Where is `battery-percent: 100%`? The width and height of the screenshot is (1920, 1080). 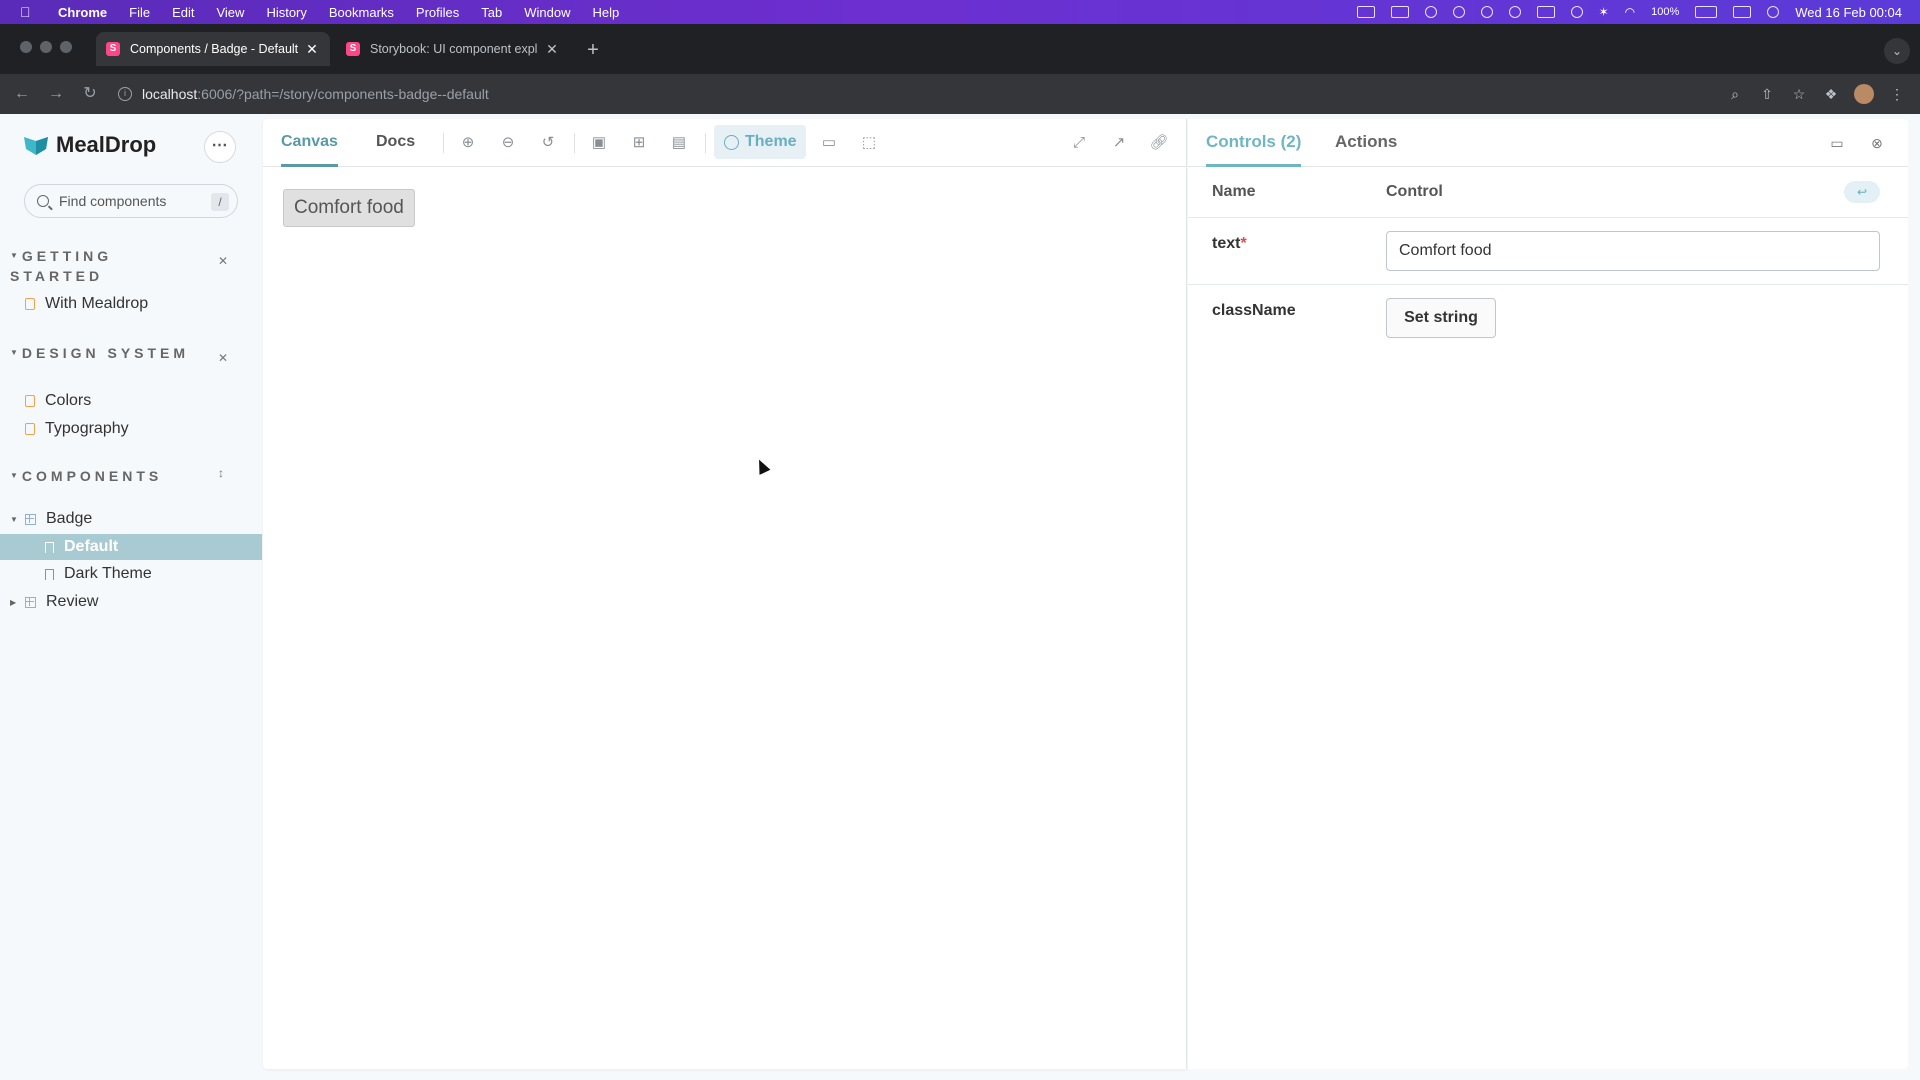 battery-percent: 100% is located at coordinates (1665, 12).